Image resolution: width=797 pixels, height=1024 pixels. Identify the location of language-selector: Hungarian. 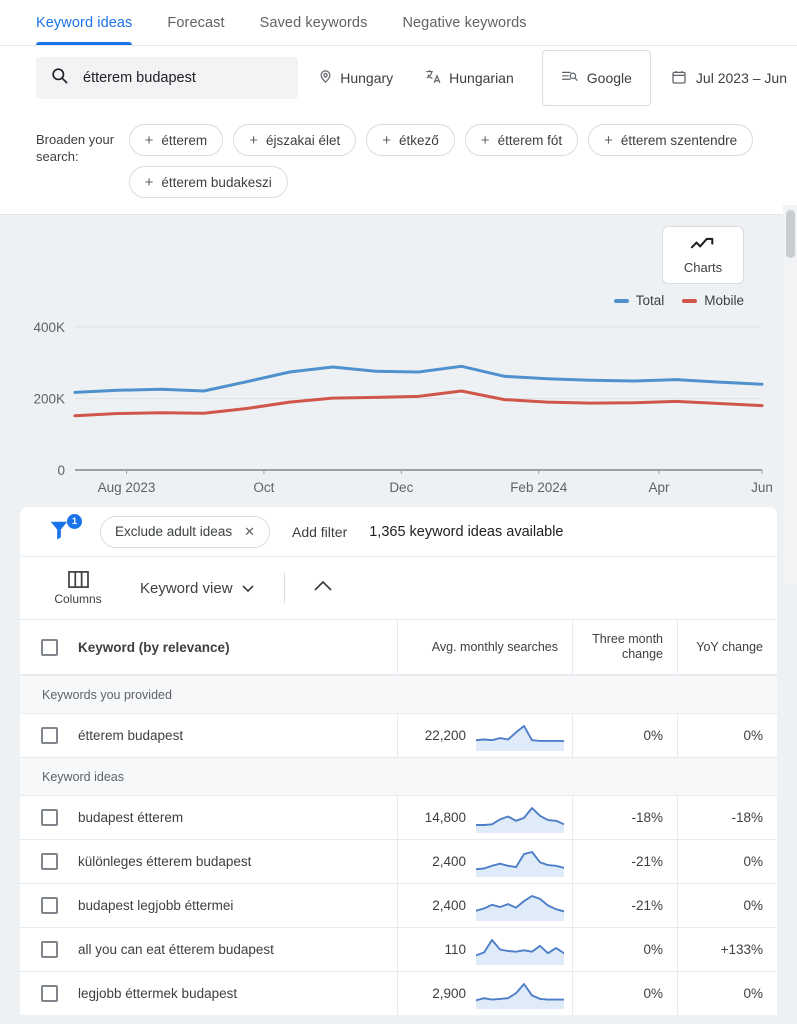
(469, 78).